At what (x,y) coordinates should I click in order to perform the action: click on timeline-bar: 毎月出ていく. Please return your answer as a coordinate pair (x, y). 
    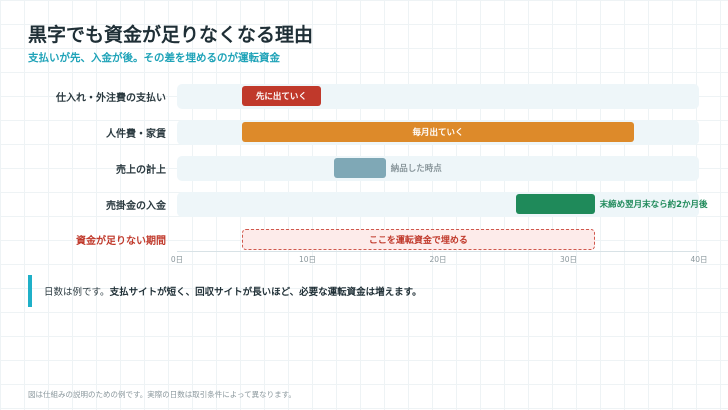
    Looking at the image, I should click on (438, 132).